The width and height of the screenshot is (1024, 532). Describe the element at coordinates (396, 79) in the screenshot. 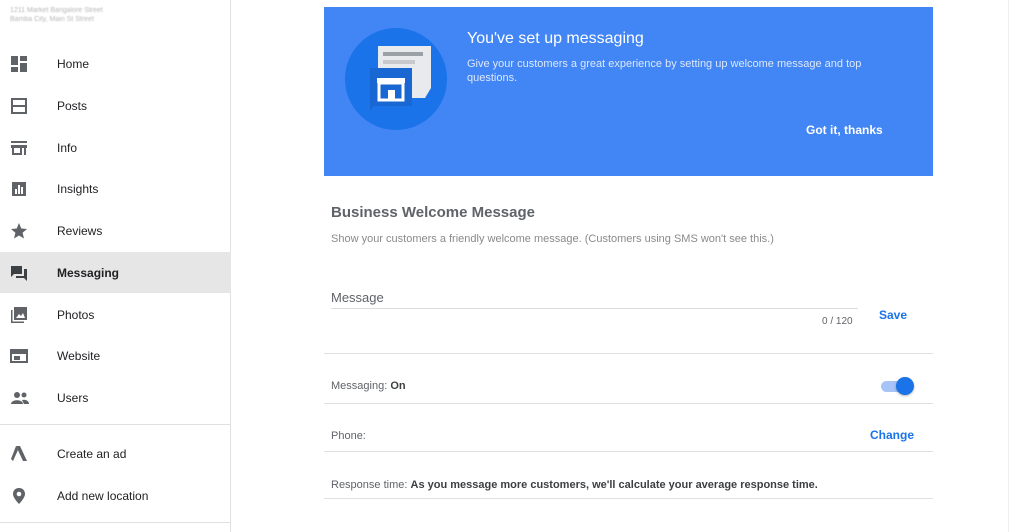

I see `messaging-illustration-icon` at that location.